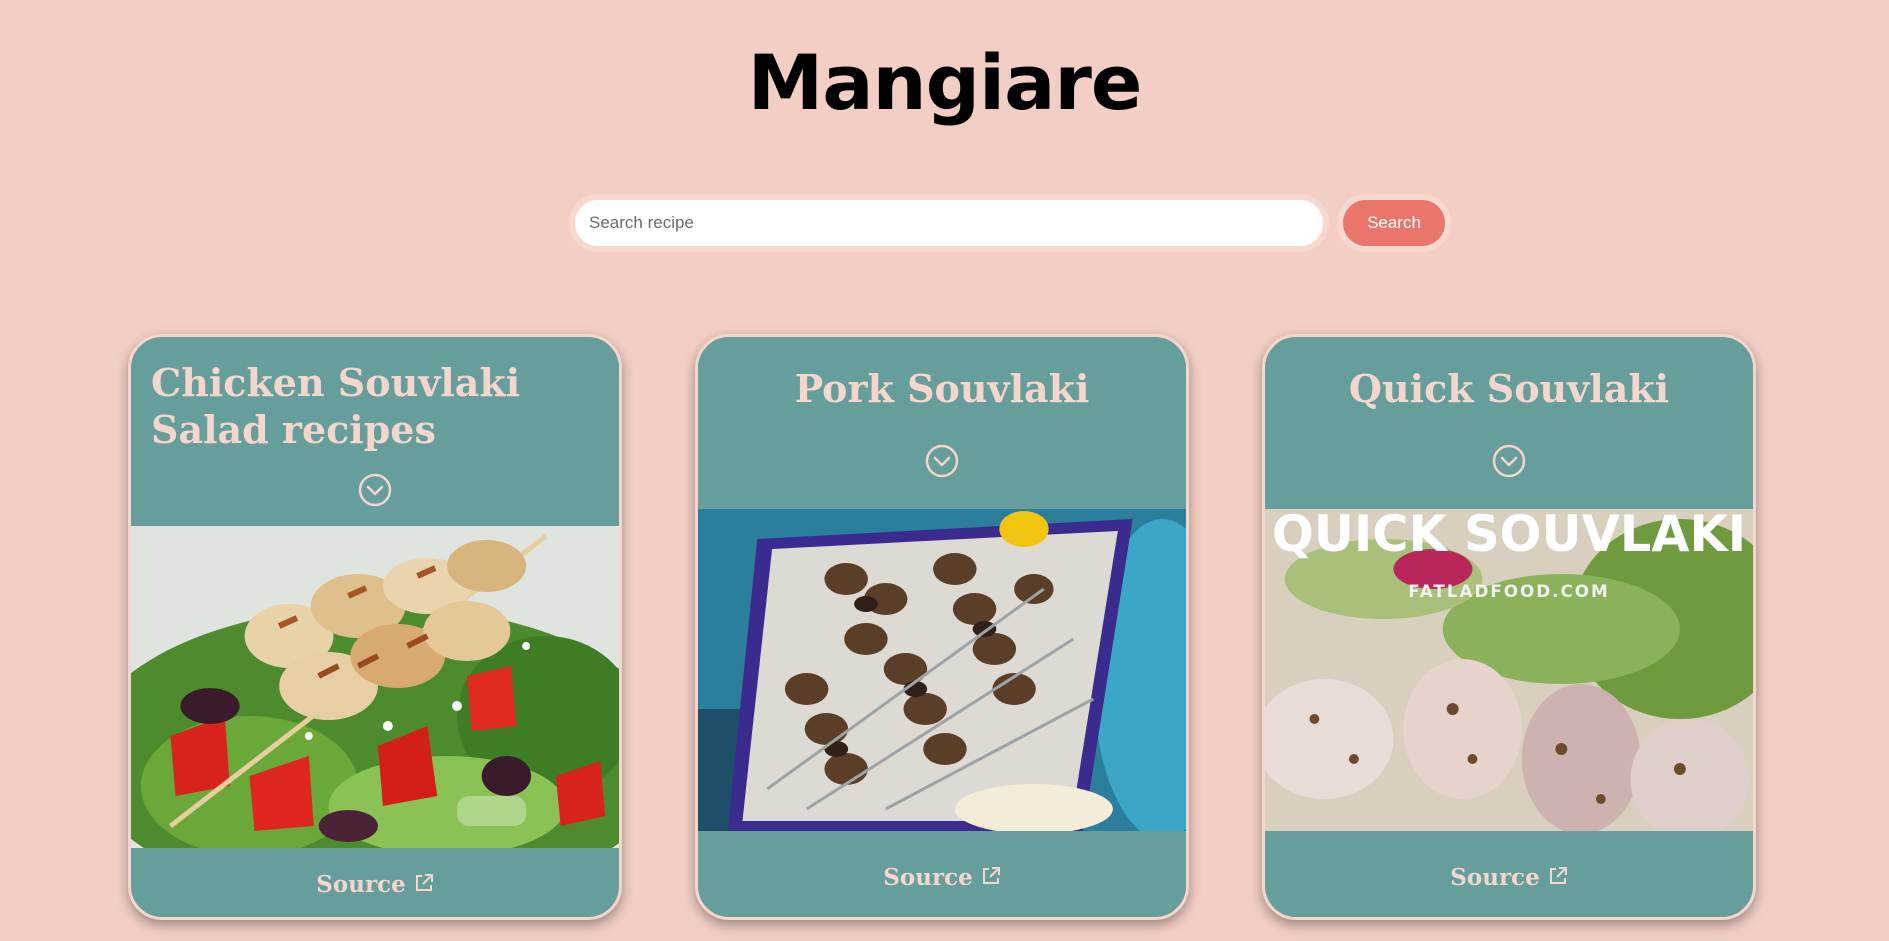  I want to click on recipe-title: Quick Souvlaki, so click(1509, 388).